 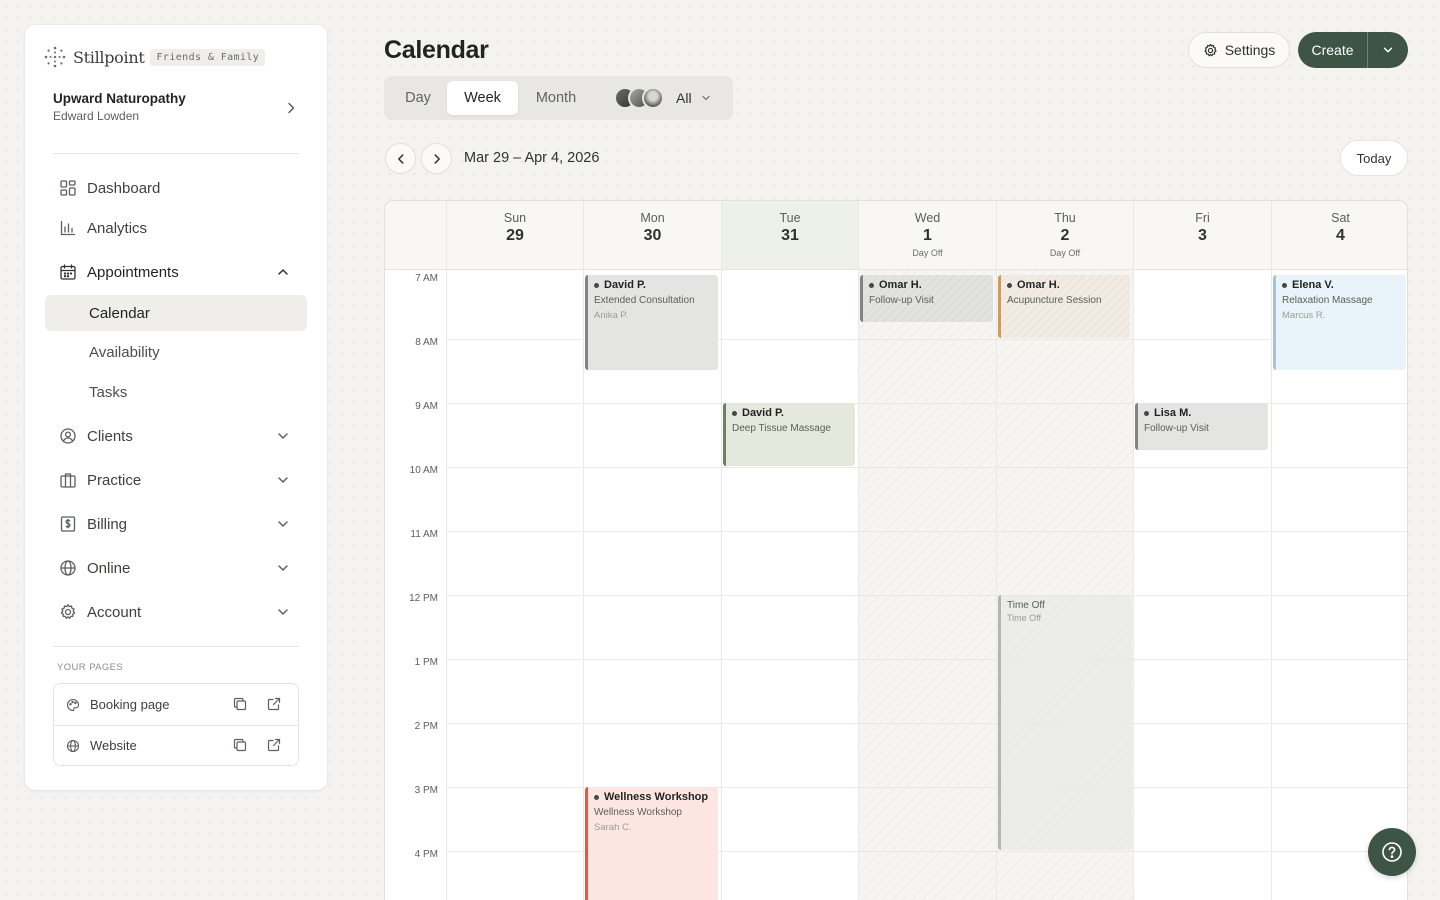 I want to click on chevron-right-icon, so click(x=437, y=159).